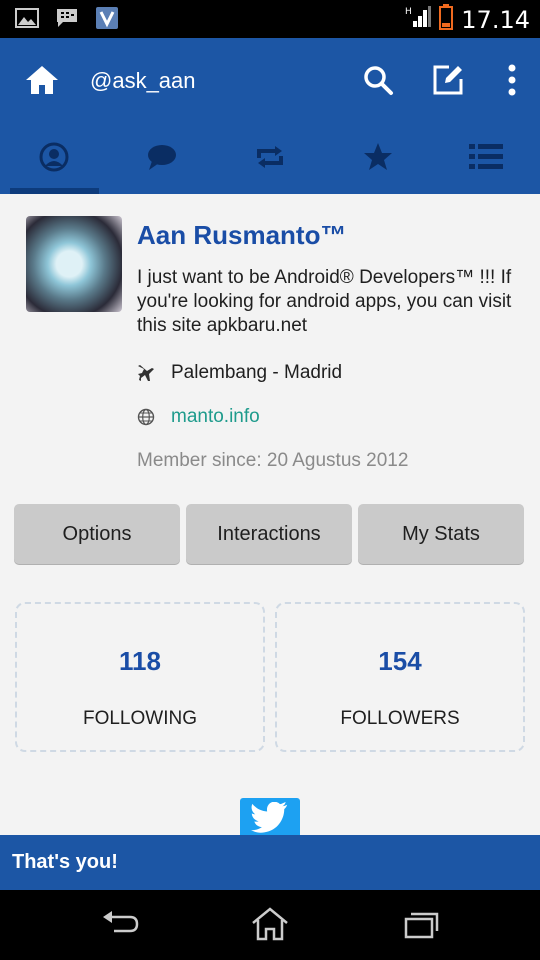 This screenshot has width=540, height=960. I want to click on battery-icon, so click(446, 19).